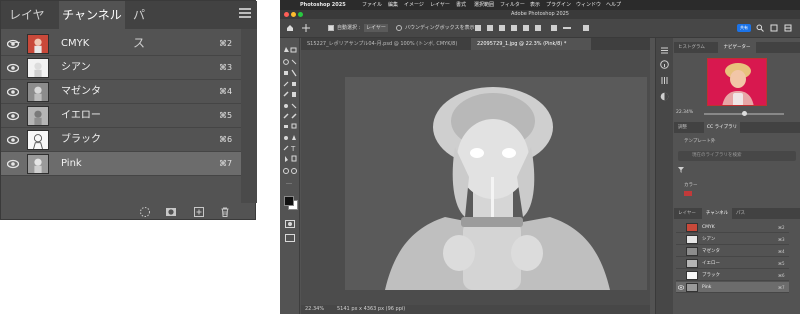 This screenshot has width=800, height=314. I want to click on channel-shortcut: ⌘7, so click(226, 163).